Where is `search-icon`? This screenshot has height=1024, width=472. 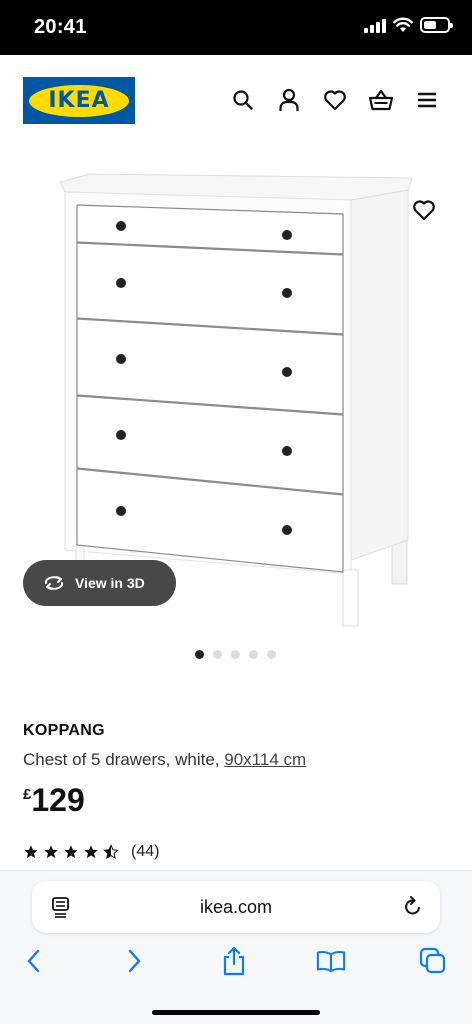
search-icon is located at coordinates (243, 100).